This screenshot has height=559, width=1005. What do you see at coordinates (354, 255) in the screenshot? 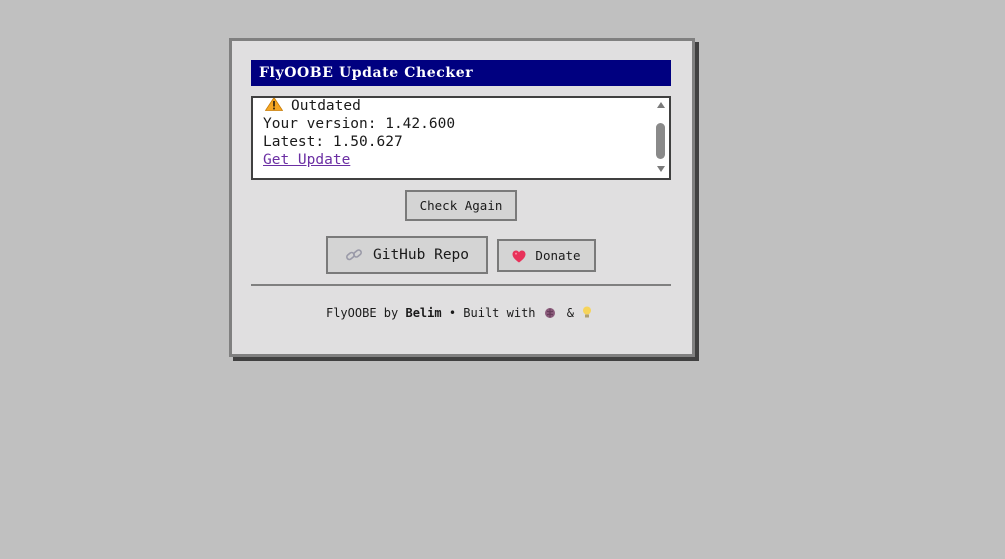
I see `link-icon` at bounding box center [354, 255].